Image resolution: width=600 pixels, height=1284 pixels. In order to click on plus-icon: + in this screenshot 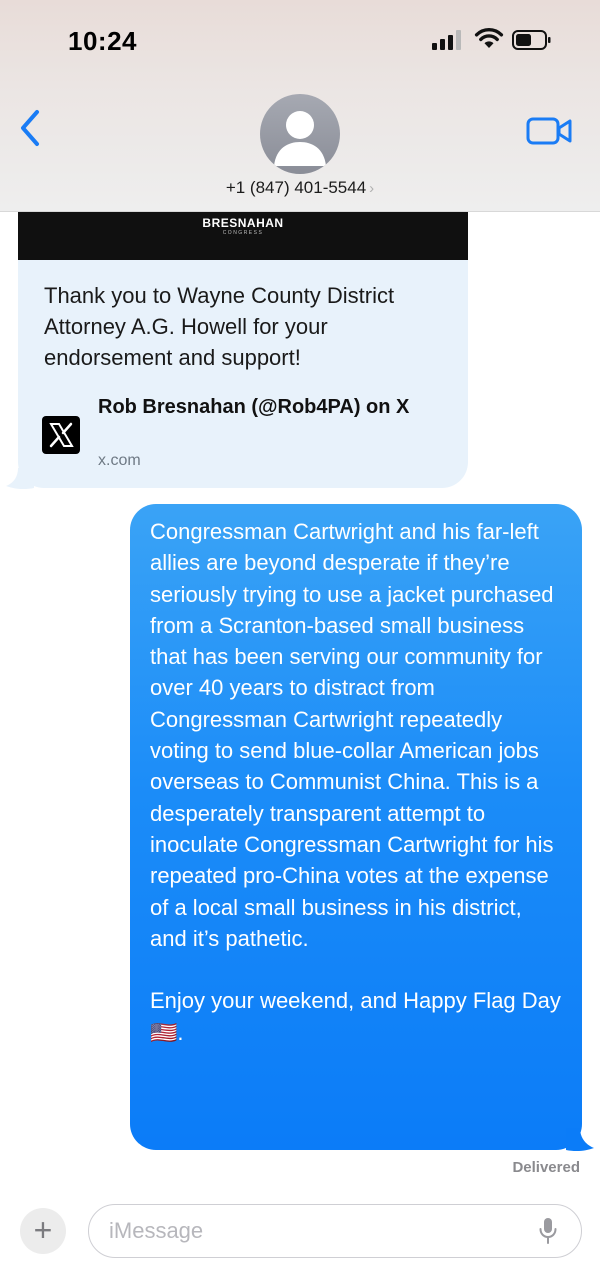, I will do `click(43, 1230)`.